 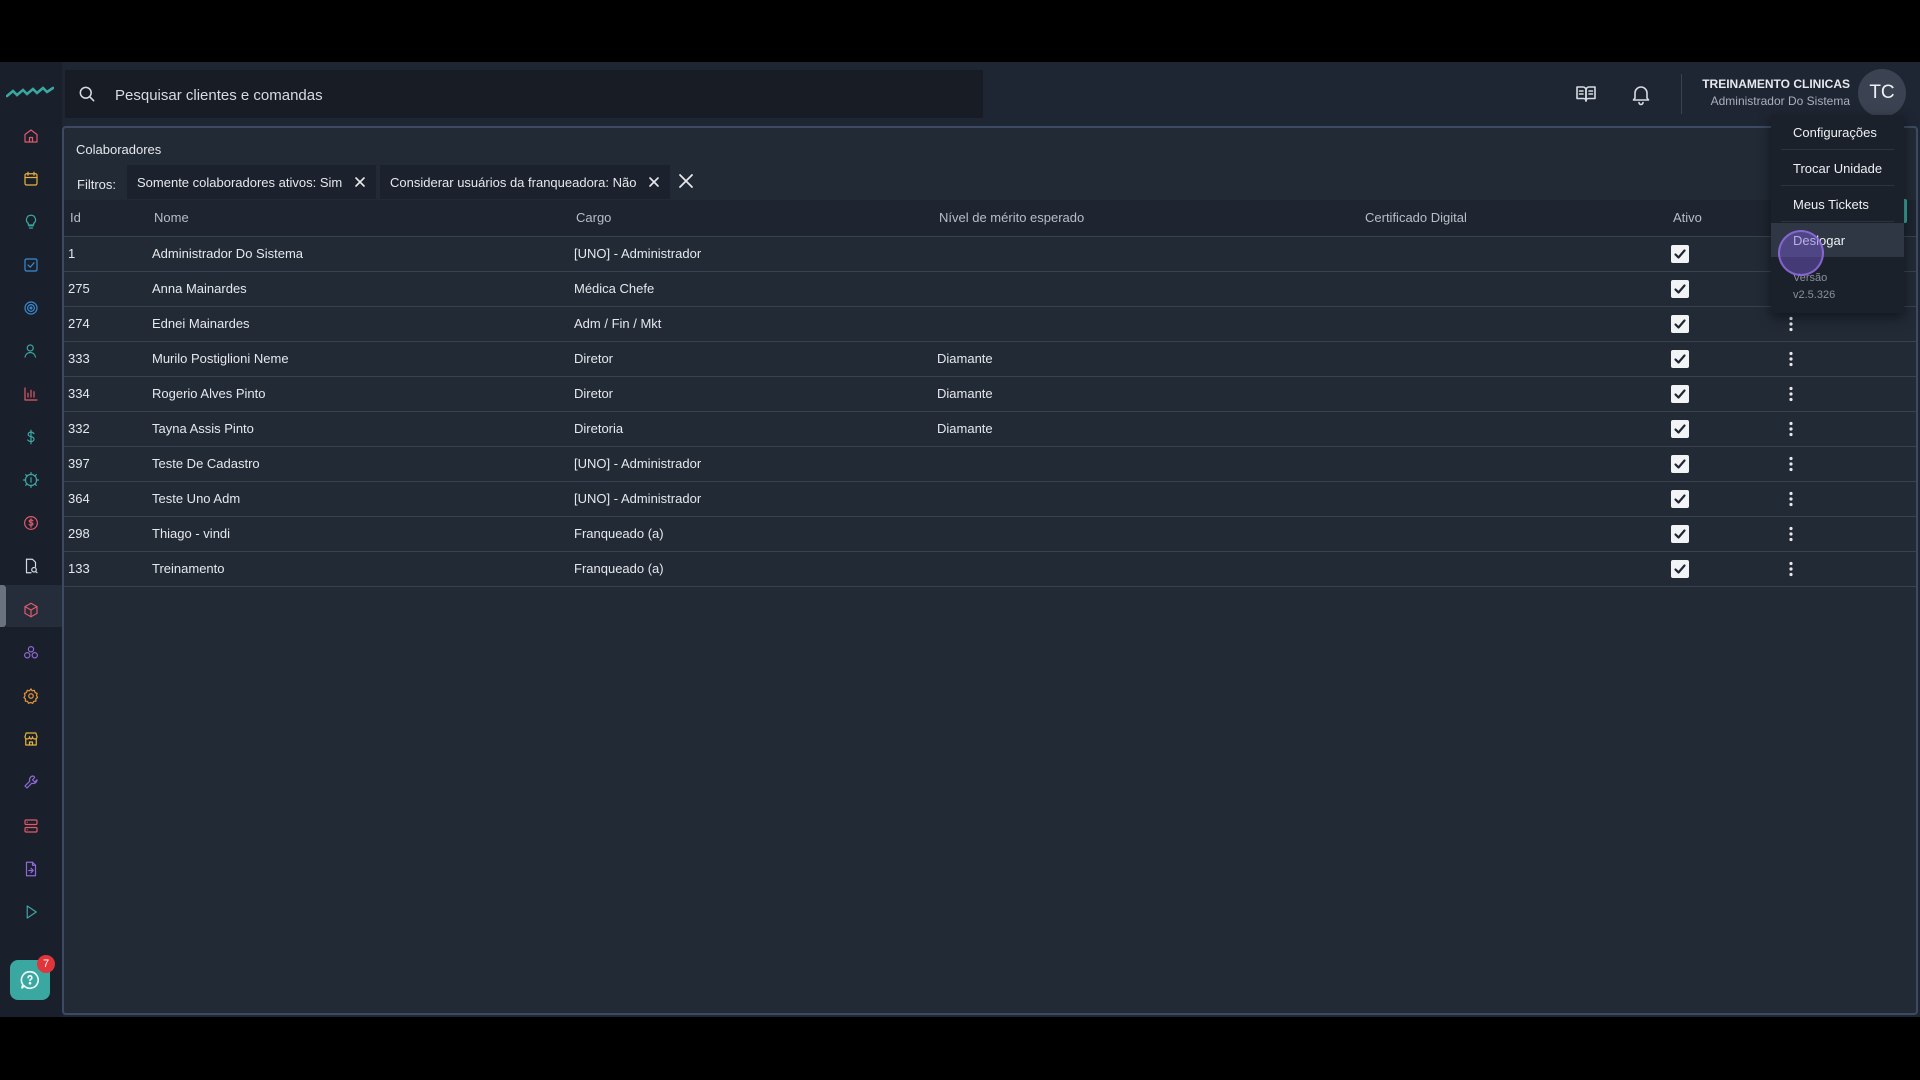 I want to click on sidebar-item-server, so click(x=31, y=826).